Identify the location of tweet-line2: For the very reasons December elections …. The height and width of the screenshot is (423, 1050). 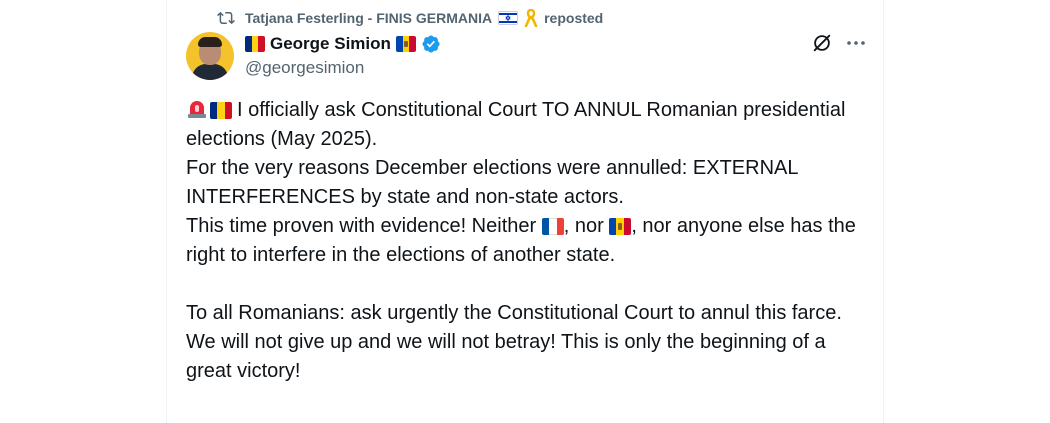
(492, 182).